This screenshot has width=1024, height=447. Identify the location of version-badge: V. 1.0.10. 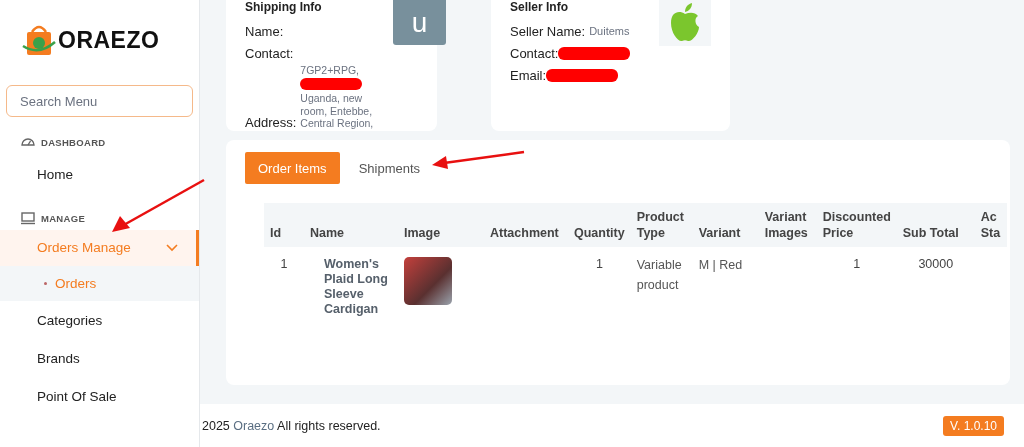
(973, 425).